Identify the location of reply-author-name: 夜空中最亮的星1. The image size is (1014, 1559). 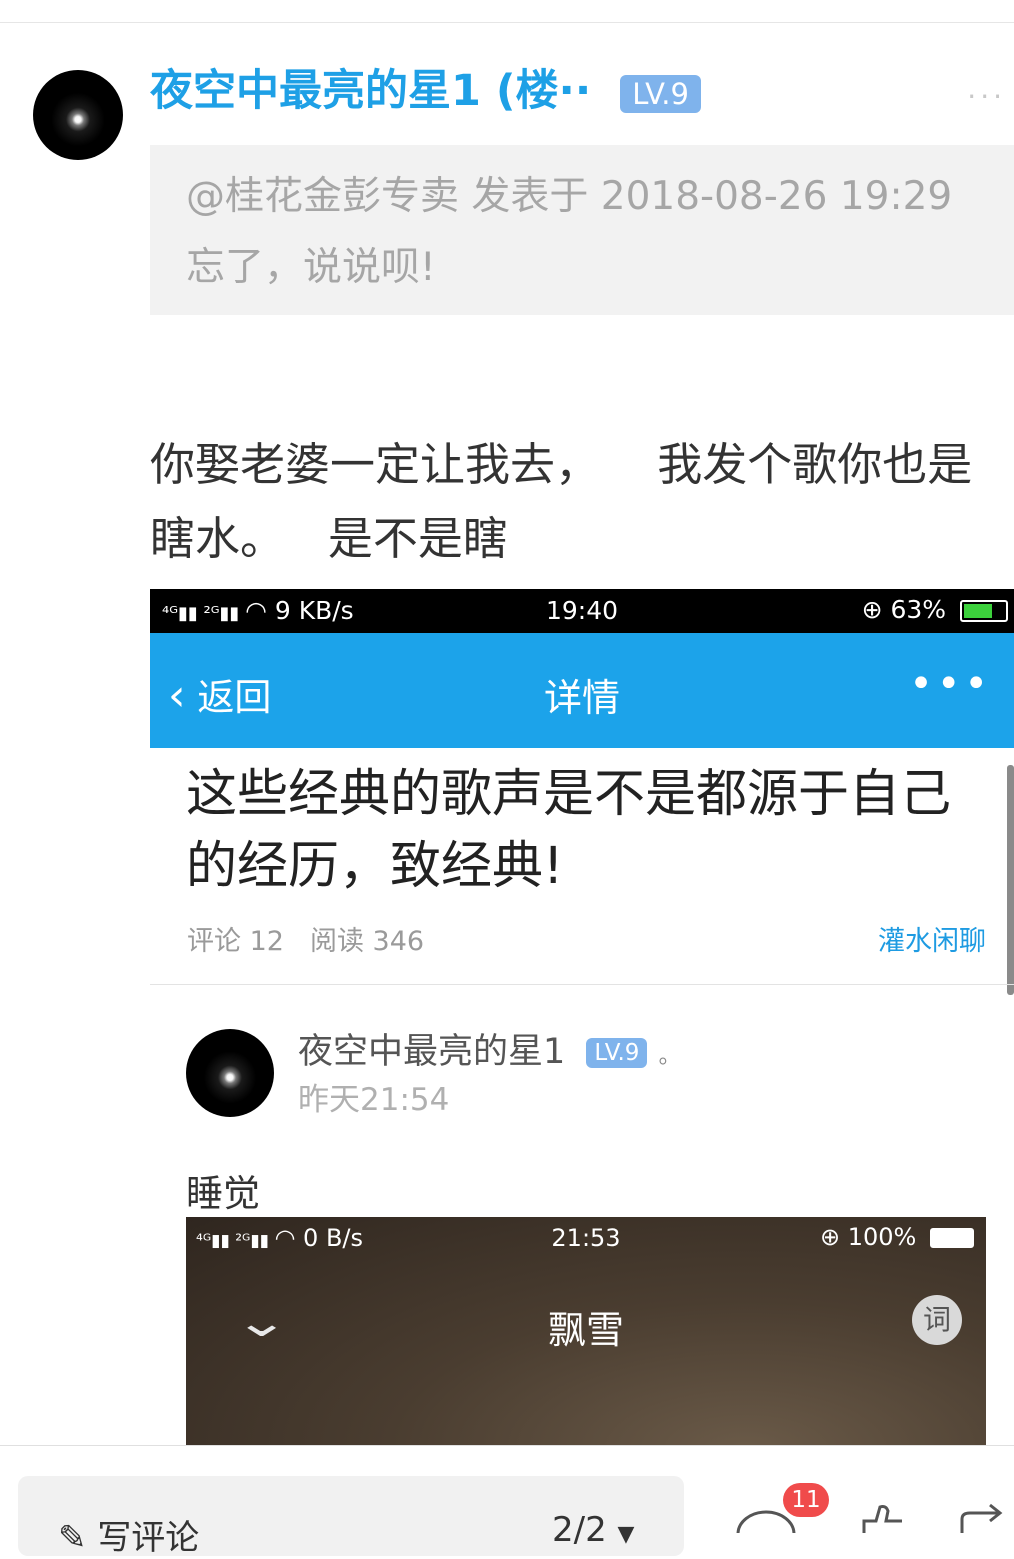
(432, 1052).